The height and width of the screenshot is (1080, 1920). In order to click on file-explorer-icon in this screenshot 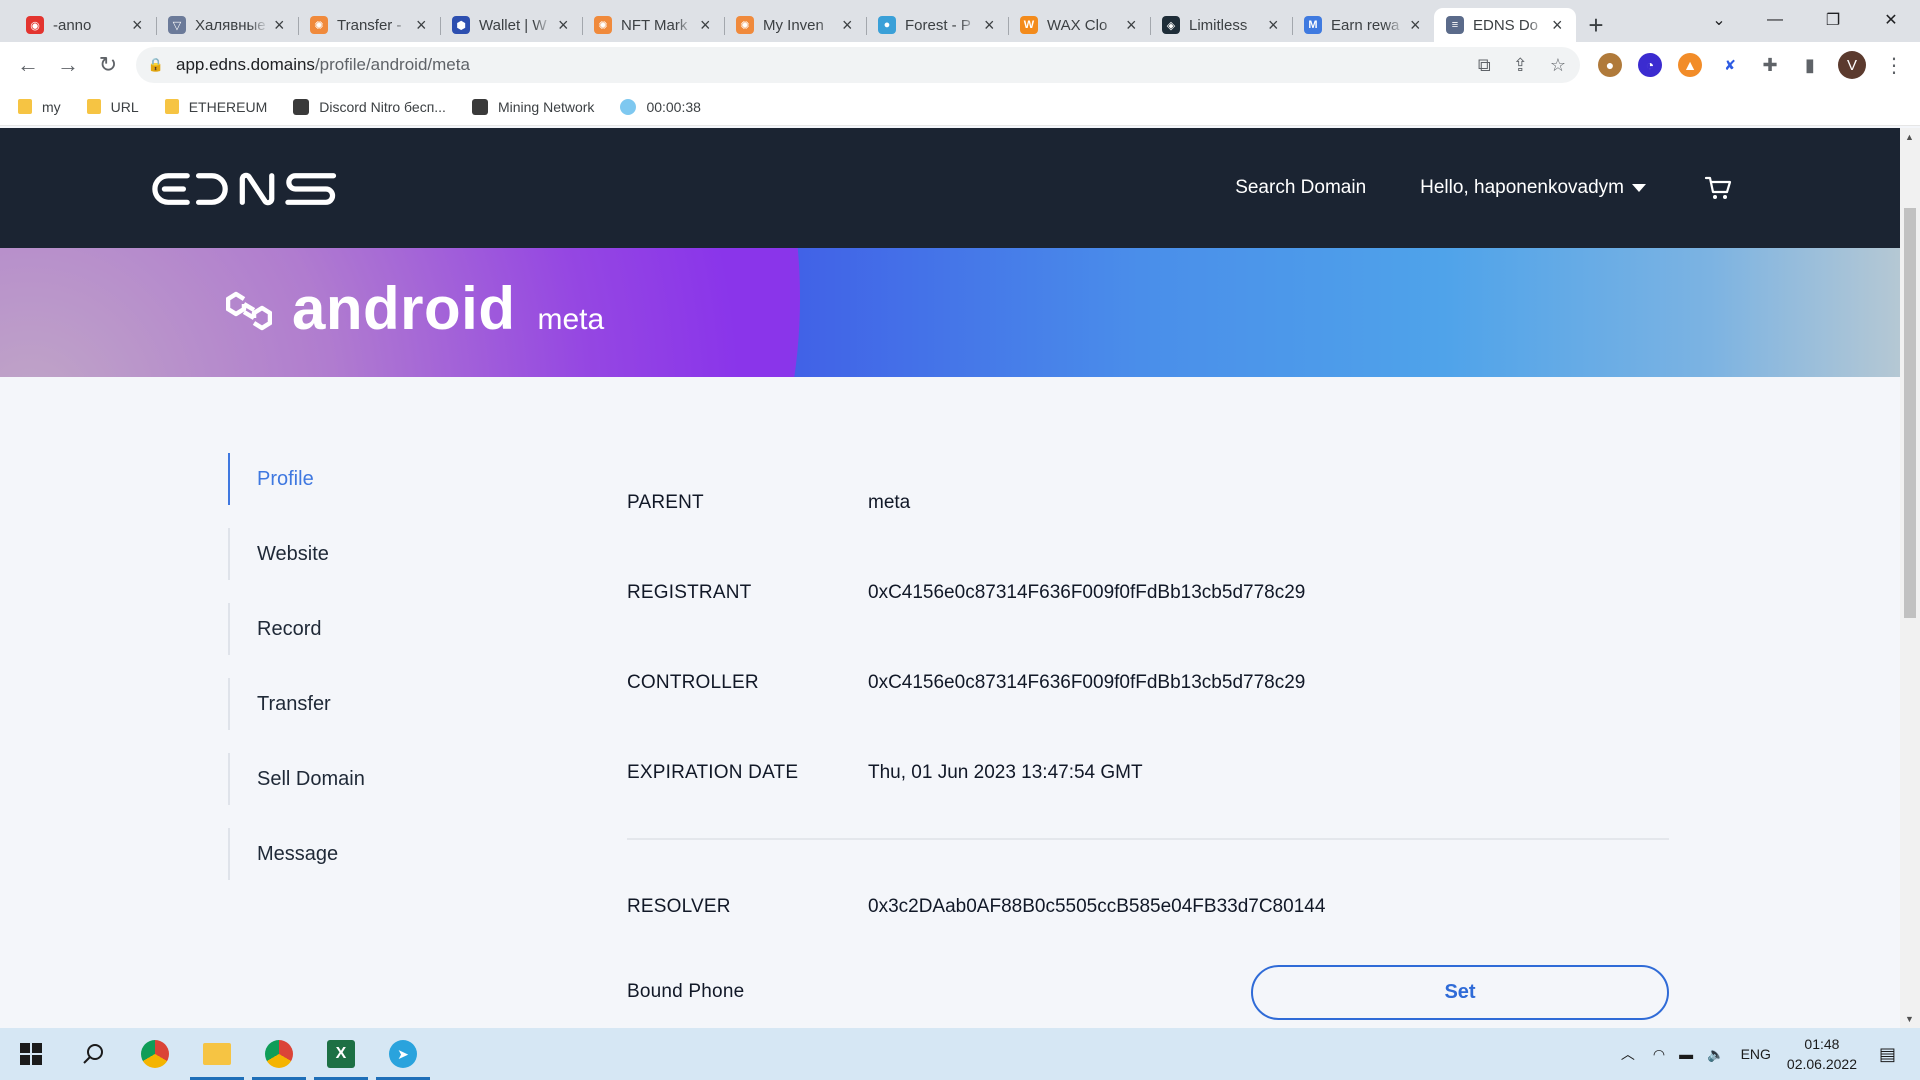, I will do `click(217, 1054)`.